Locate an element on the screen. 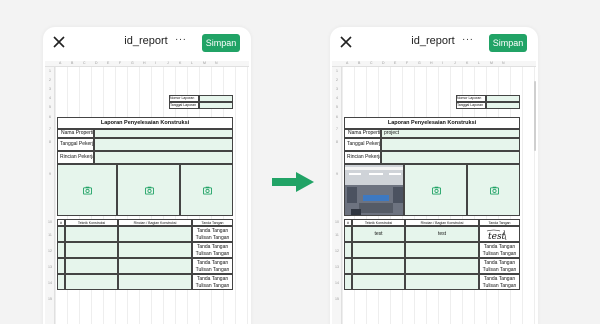 The image size is (600, 324). row-label: 3 is located at coordinates (337, 89).